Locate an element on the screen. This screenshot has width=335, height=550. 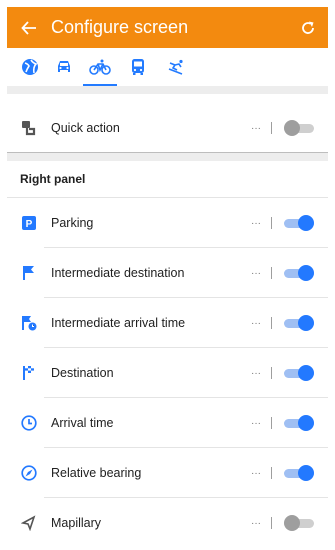
checkered-flag-icon is located at coordinates (28, 373).